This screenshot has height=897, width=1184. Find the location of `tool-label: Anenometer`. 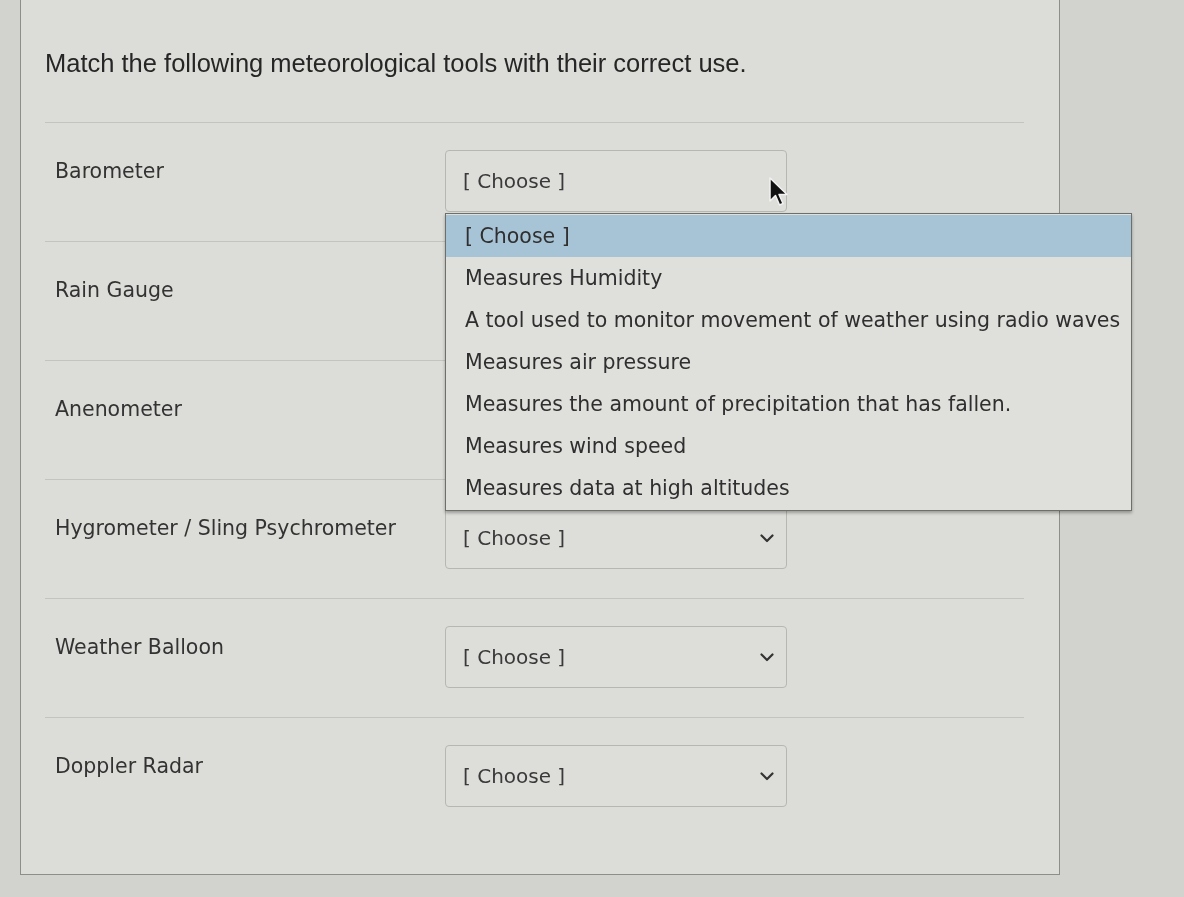

tool-label: Anenometer is located at coordinates (118, 408).